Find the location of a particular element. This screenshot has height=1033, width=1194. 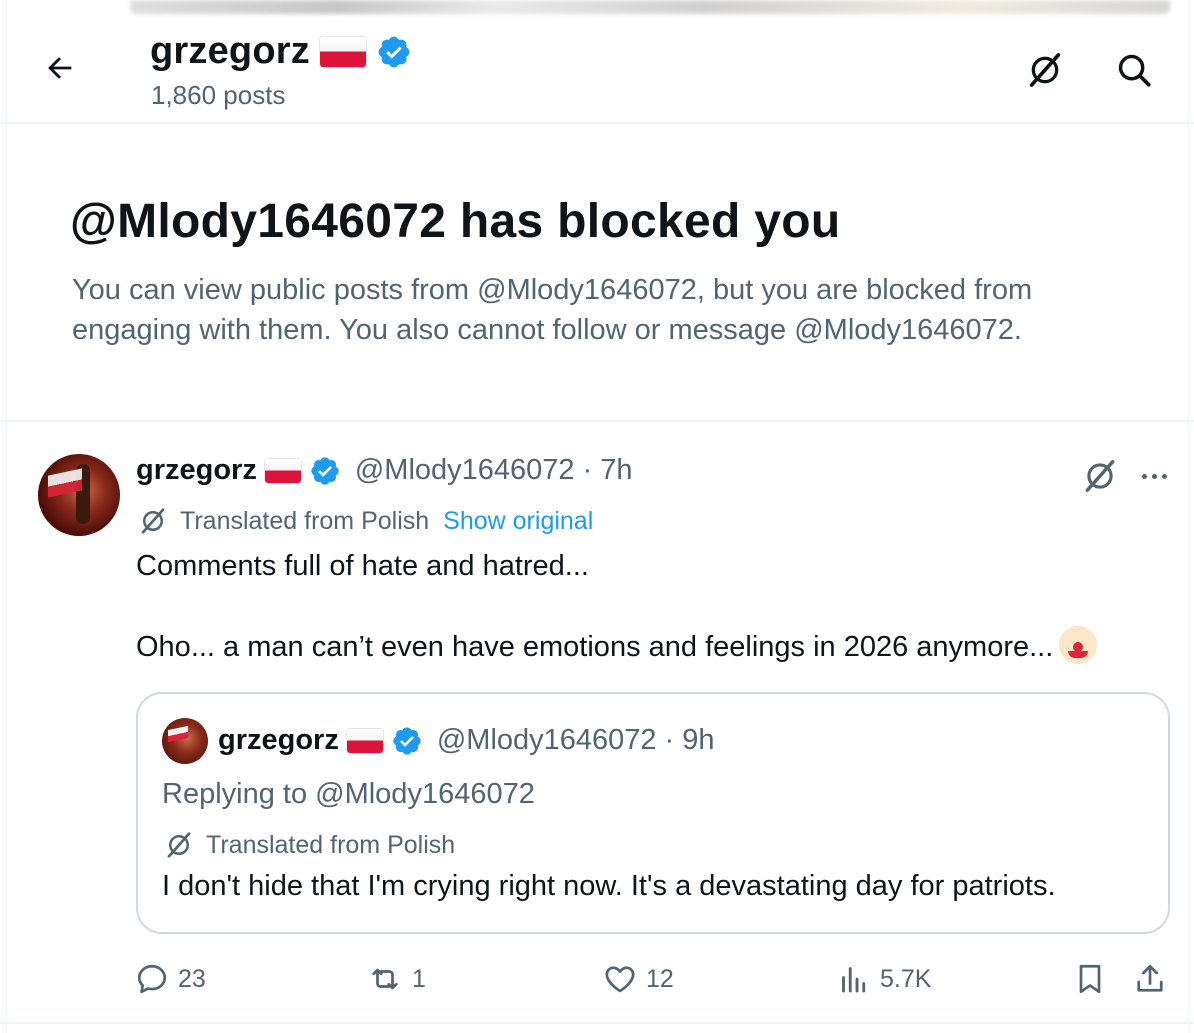

post-actions: 23 1 12 5.7K is located at coordinates (597, 979).